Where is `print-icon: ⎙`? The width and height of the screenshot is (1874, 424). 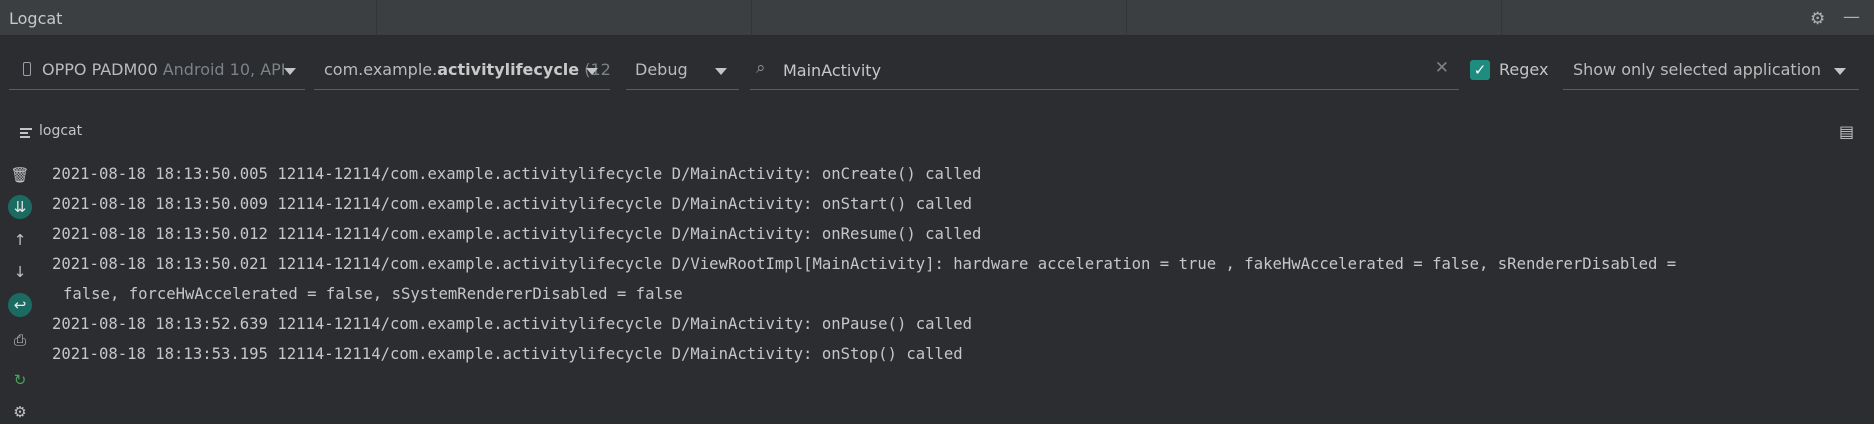
print-icon: ⎙ is located at coordinates (20, 340).